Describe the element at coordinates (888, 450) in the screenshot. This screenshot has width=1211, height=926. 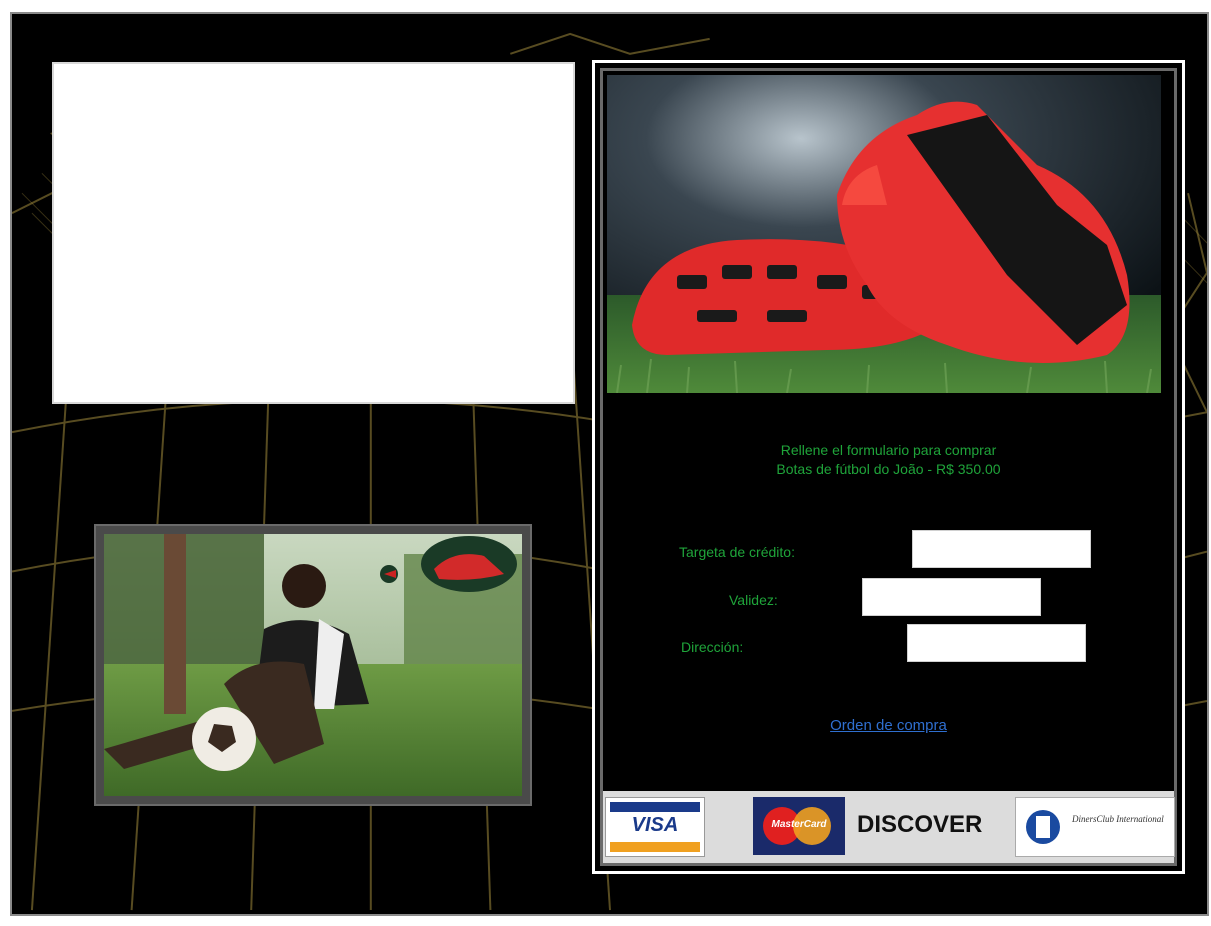
I see `purchase-headline-line1: Rellene el formulario para comprar` at that location.